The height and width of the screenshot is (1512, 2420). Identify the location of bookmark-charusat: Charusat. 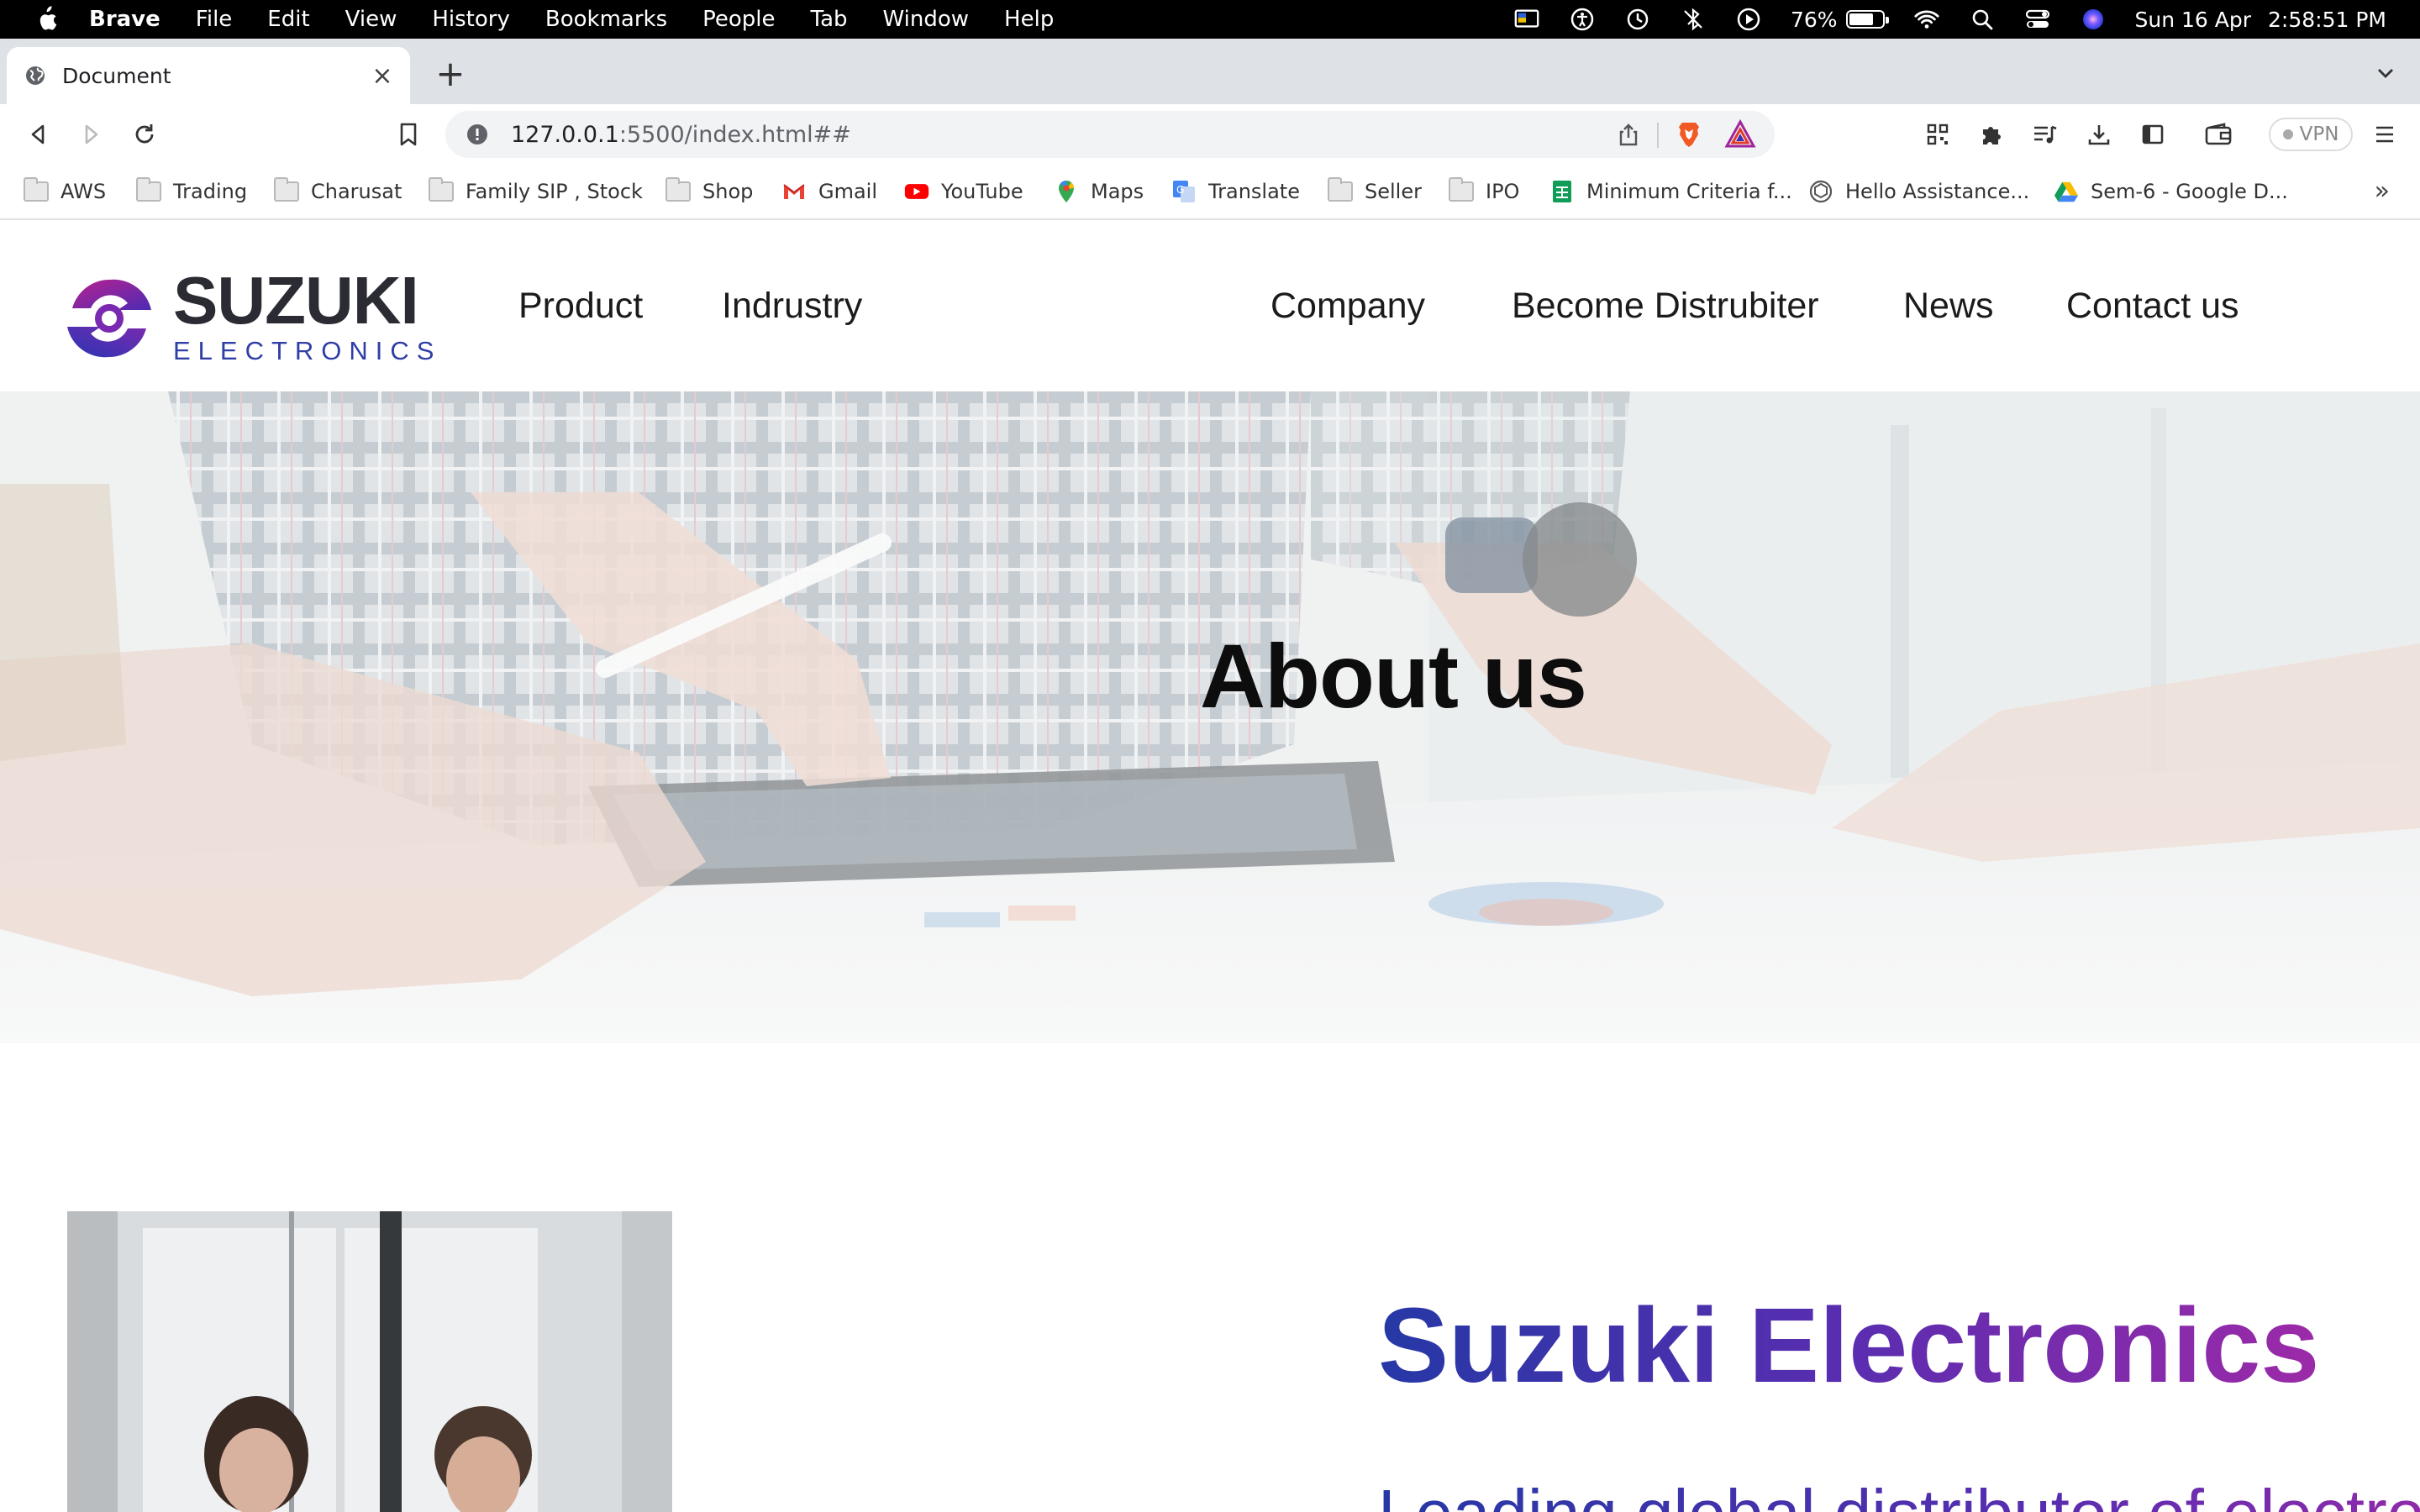
(338, 191).